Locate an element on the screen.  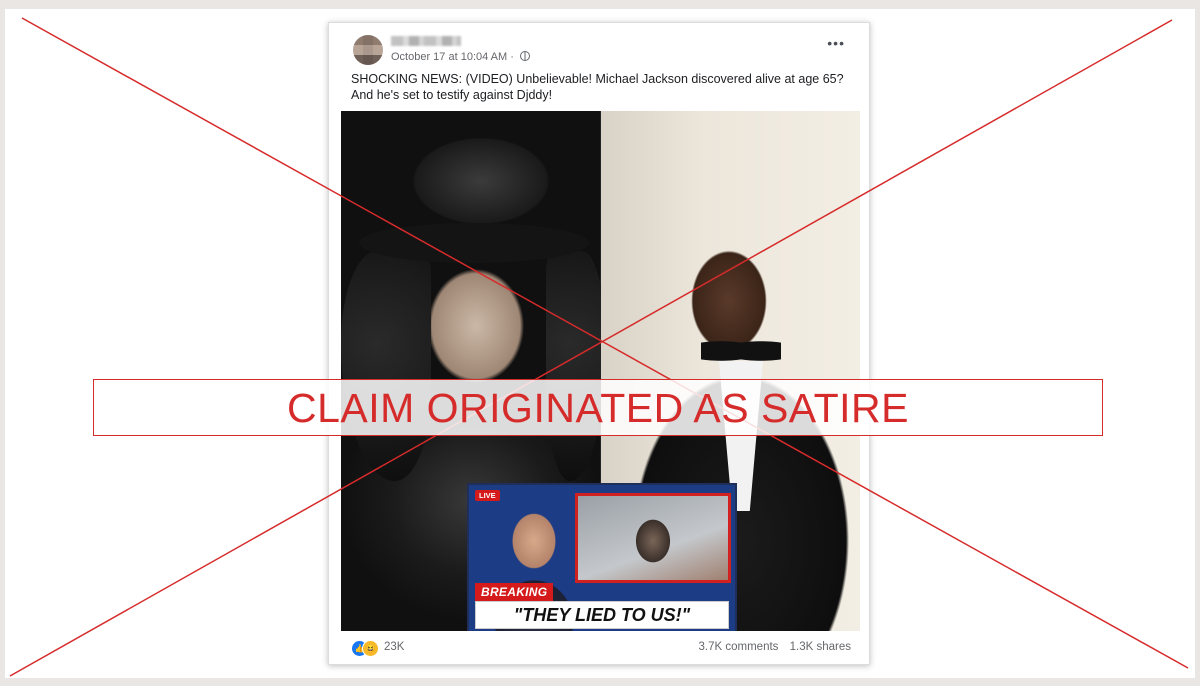
hair-shape is located at coordinates (386, 366).